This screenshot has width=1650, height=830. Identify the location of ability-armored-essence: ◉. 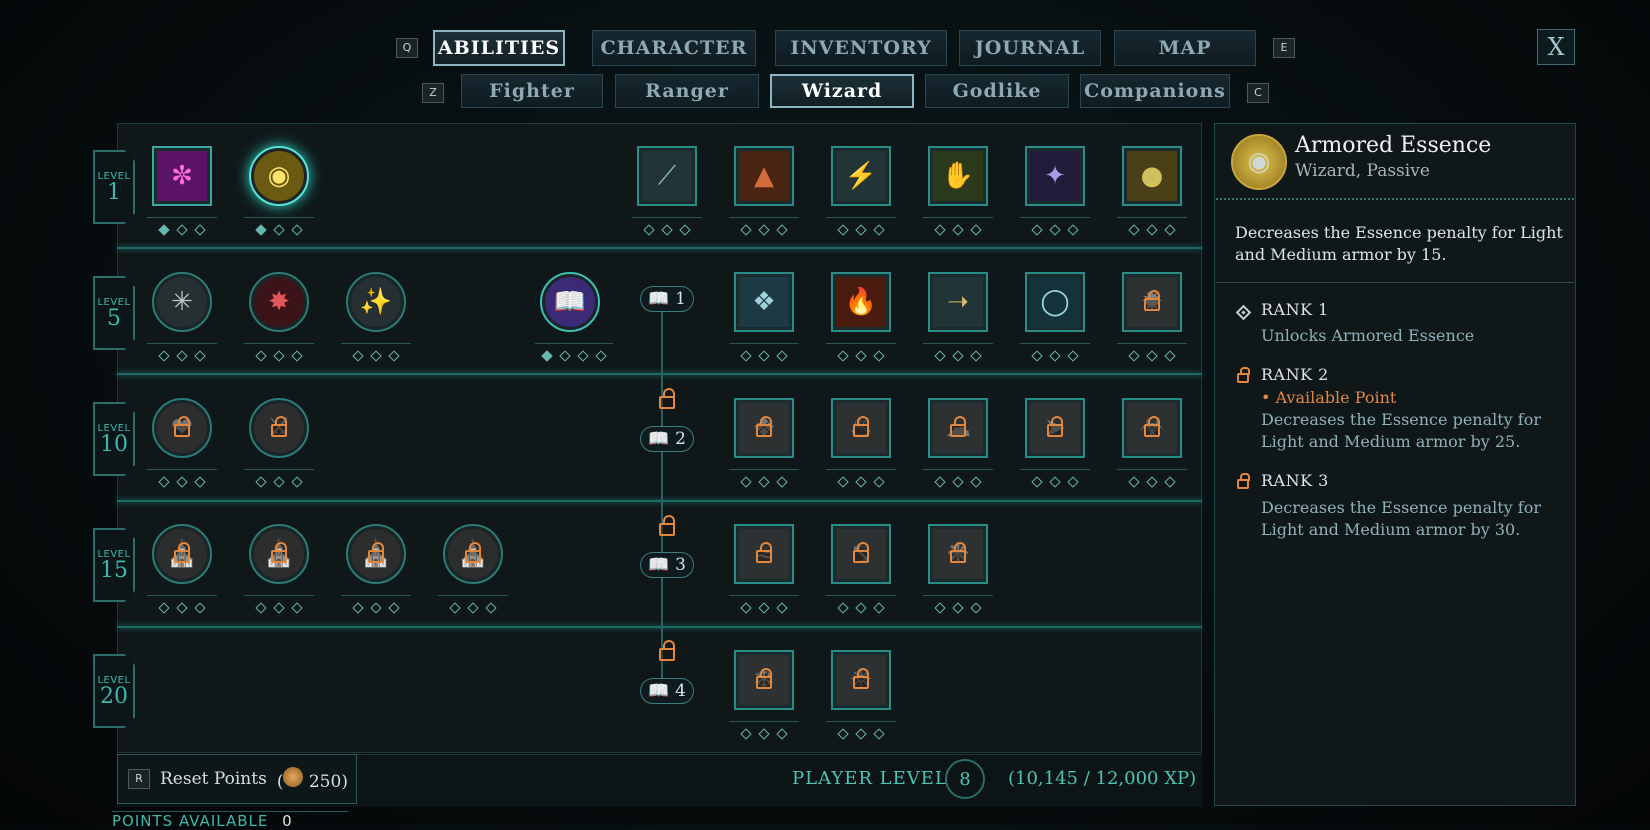
(279, 176).